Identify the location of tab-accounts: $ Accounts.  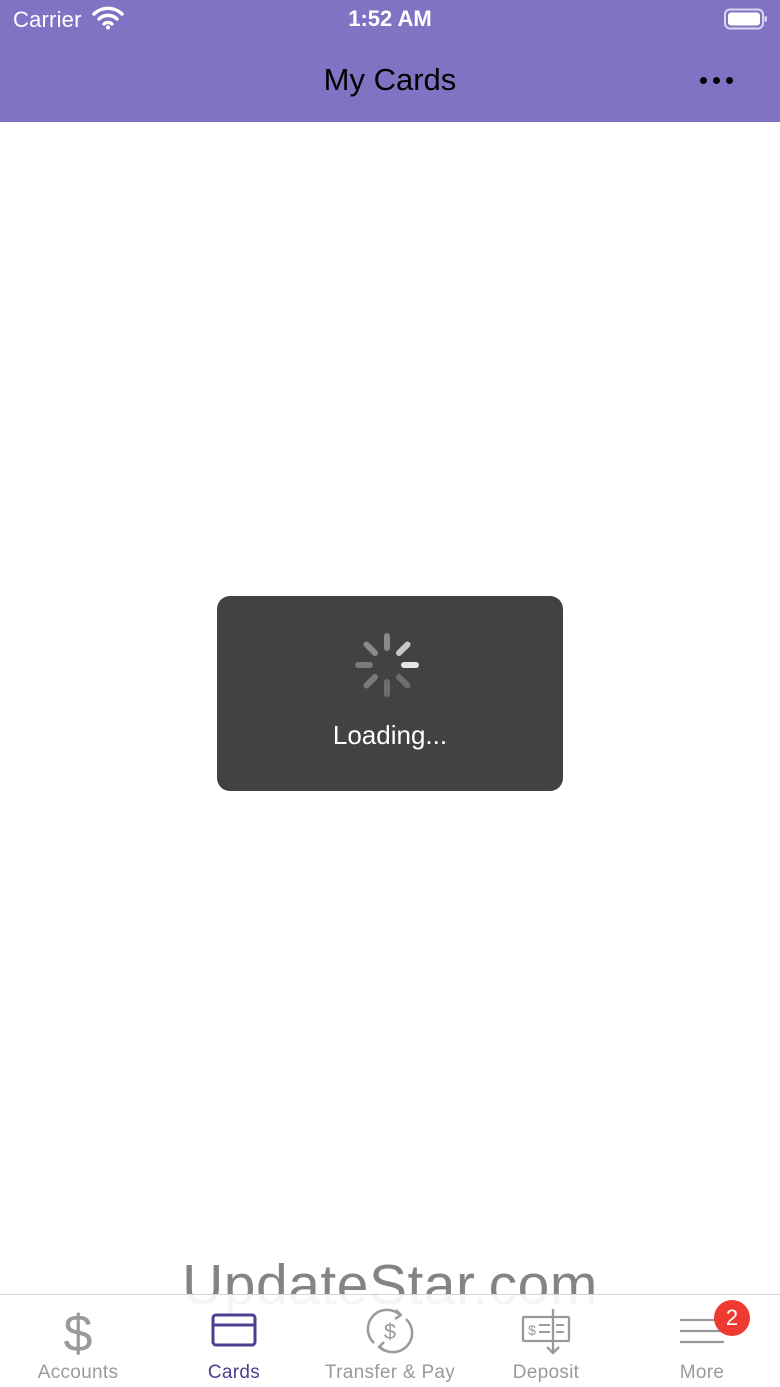
(78, 1341).